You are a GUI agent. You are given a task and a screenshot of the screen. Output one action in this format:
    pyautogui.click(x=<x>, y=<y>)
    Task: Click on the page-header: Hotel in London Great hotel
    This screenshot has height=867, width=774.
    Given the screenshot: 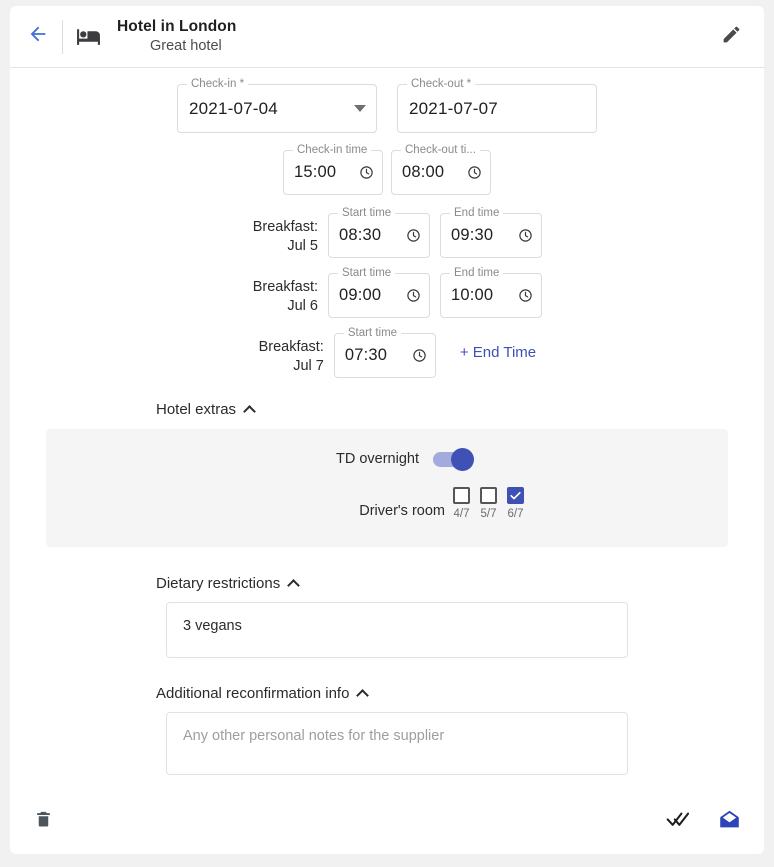 What is the action you would take?
    pyautogui.click(x=387, y=37)
    